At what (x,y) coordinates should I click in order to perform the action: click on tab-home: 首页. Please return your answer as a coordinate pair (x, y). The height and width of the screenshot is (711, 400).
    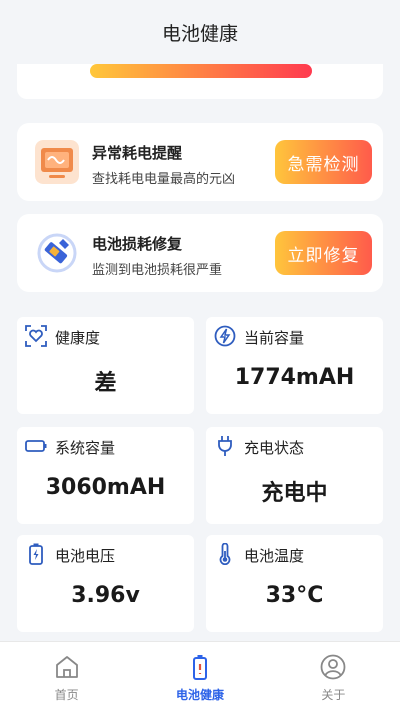
    Looking at the image, I should click on (66, 676).